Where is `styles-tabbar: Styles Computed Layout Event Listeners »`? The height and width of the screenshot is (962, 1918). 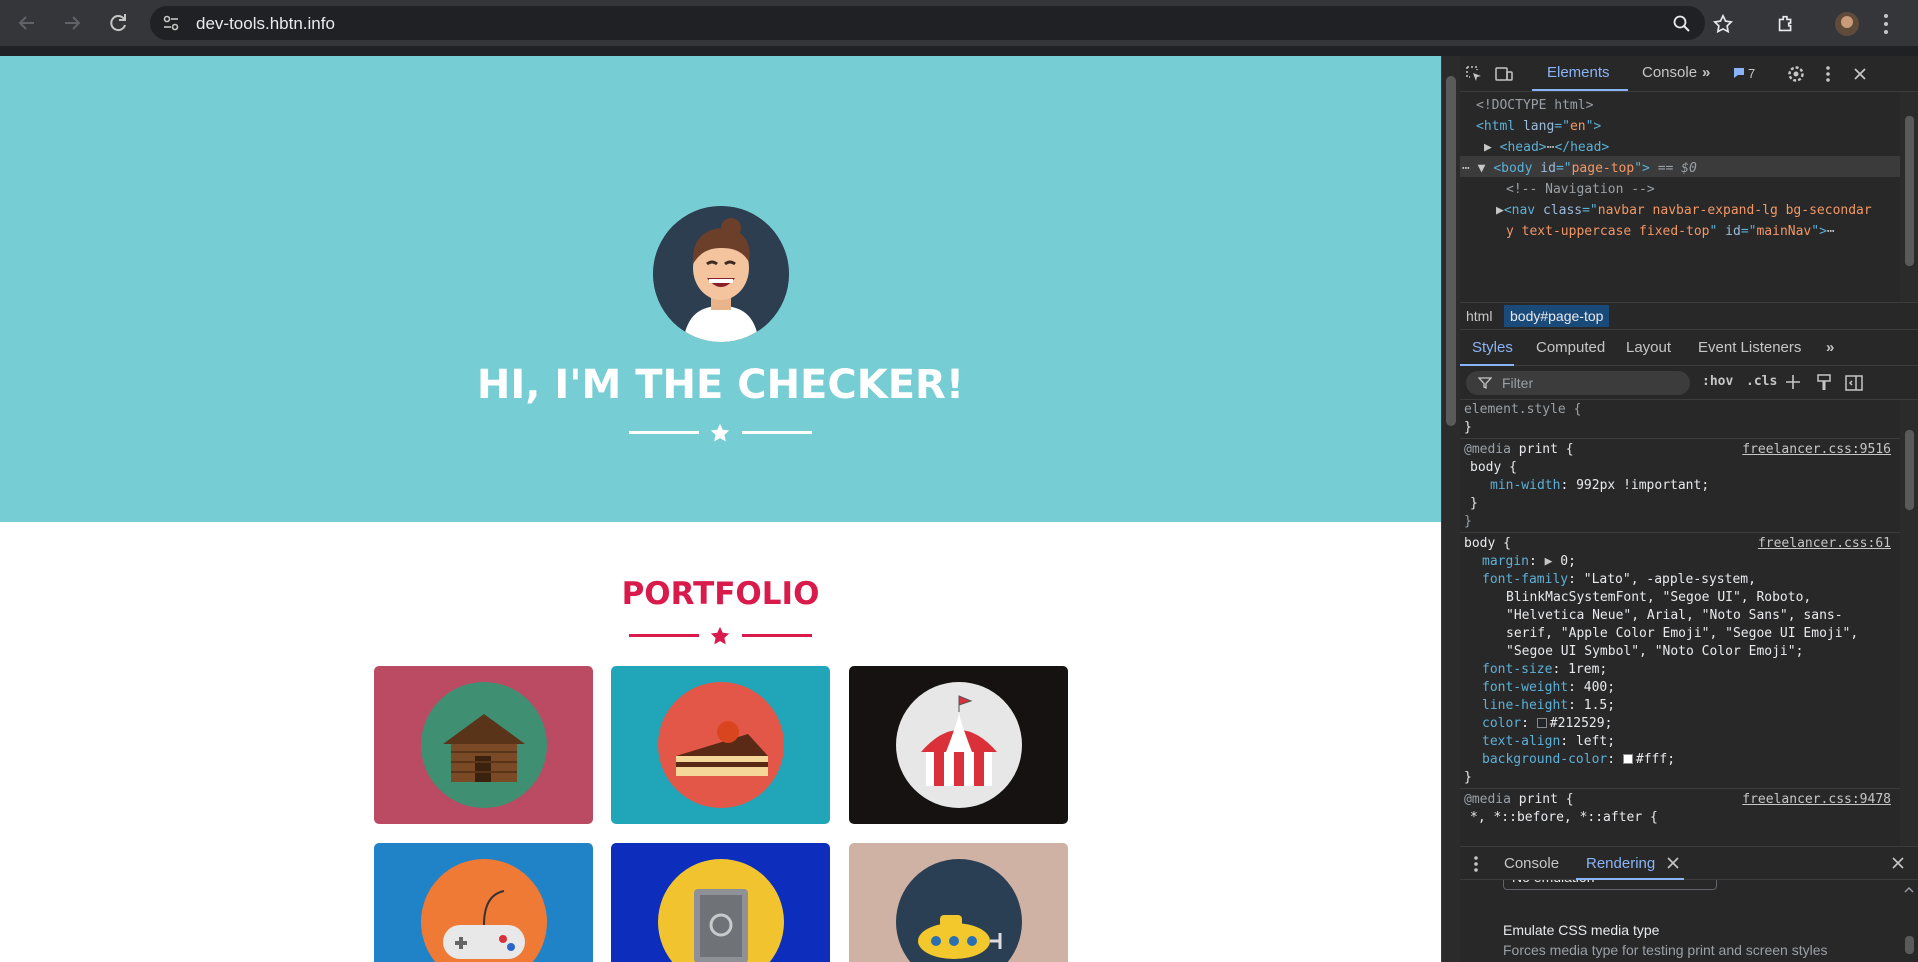
styles-tabbar: Styles Computed Layout Event Listeners » is located at coordinates (1689, 348).